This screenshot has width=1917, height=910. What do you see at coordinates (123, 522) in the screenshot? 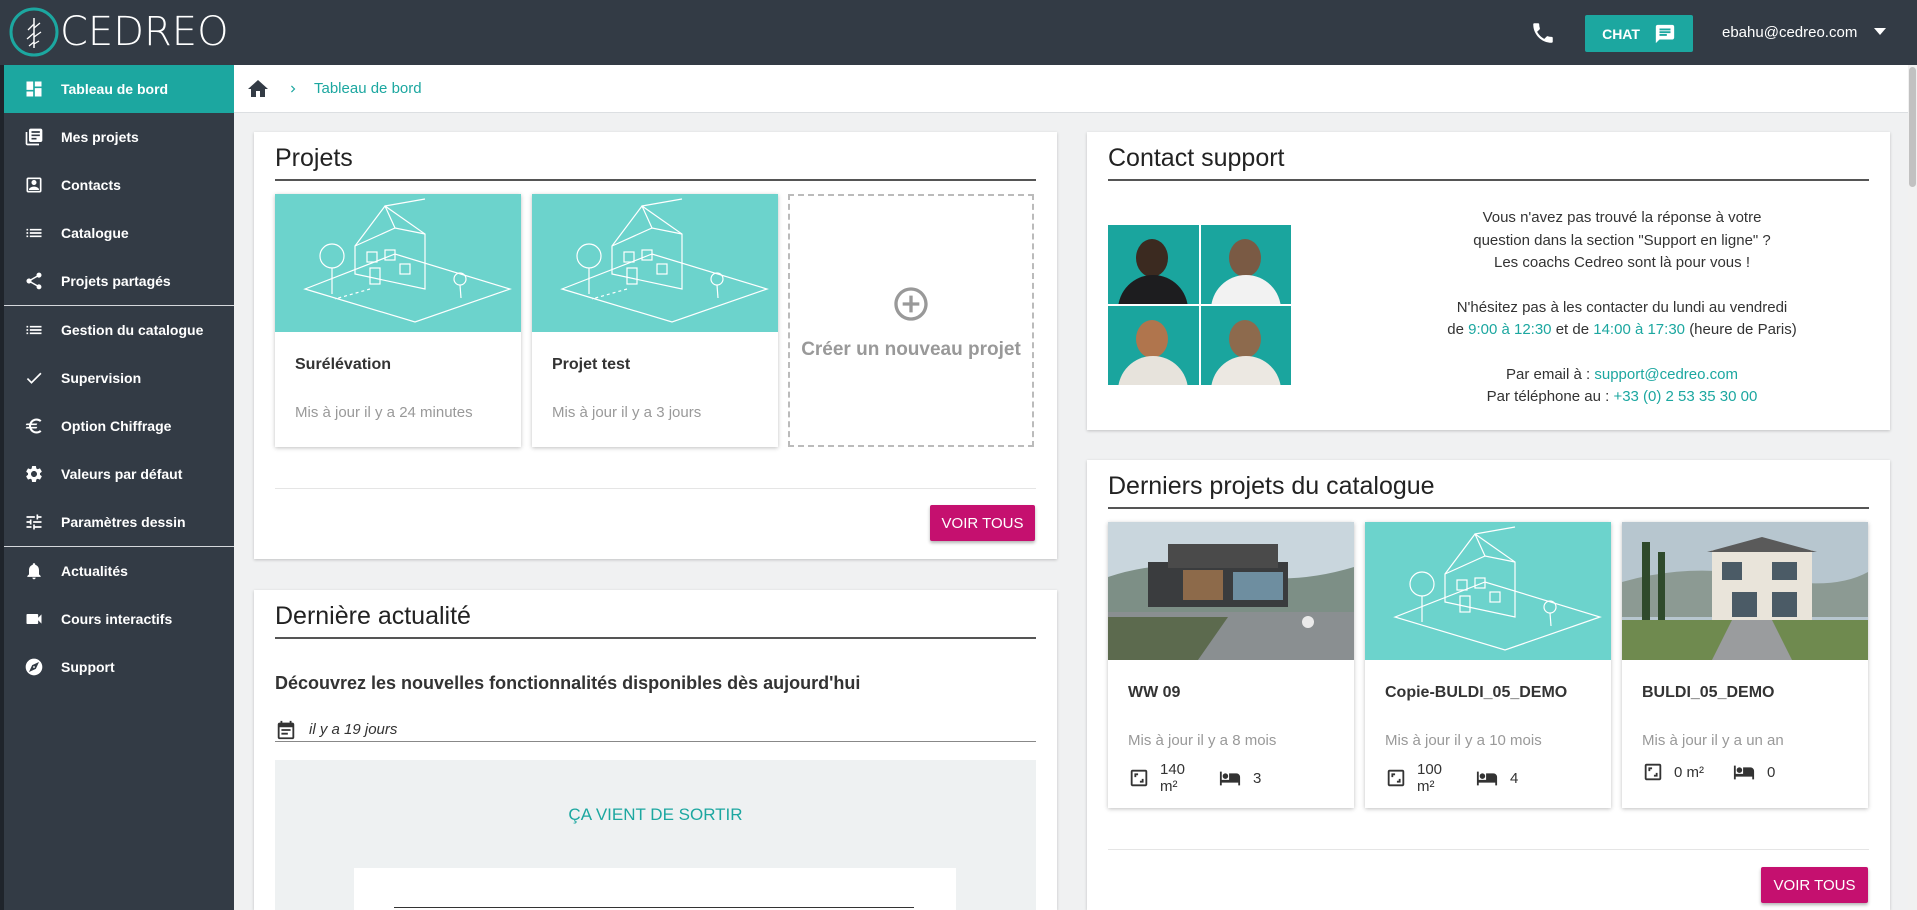
I see `sidebar-item-label: Paramètres dessin` at bounding box center [123, 522].